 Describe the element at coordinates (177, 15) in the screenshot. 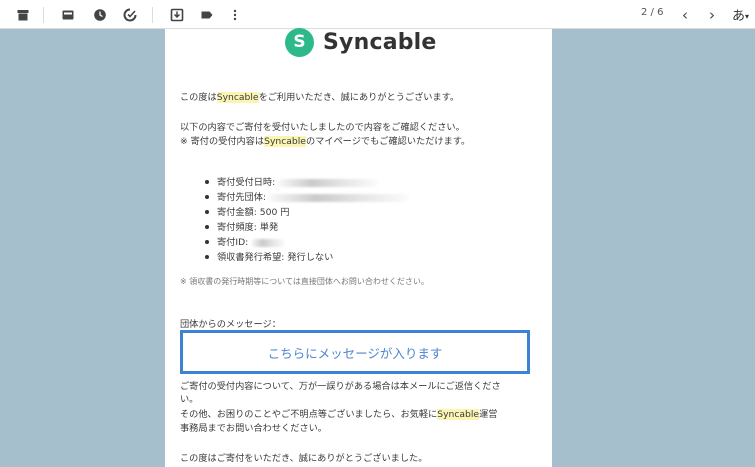

I see `download-icon` at that location.